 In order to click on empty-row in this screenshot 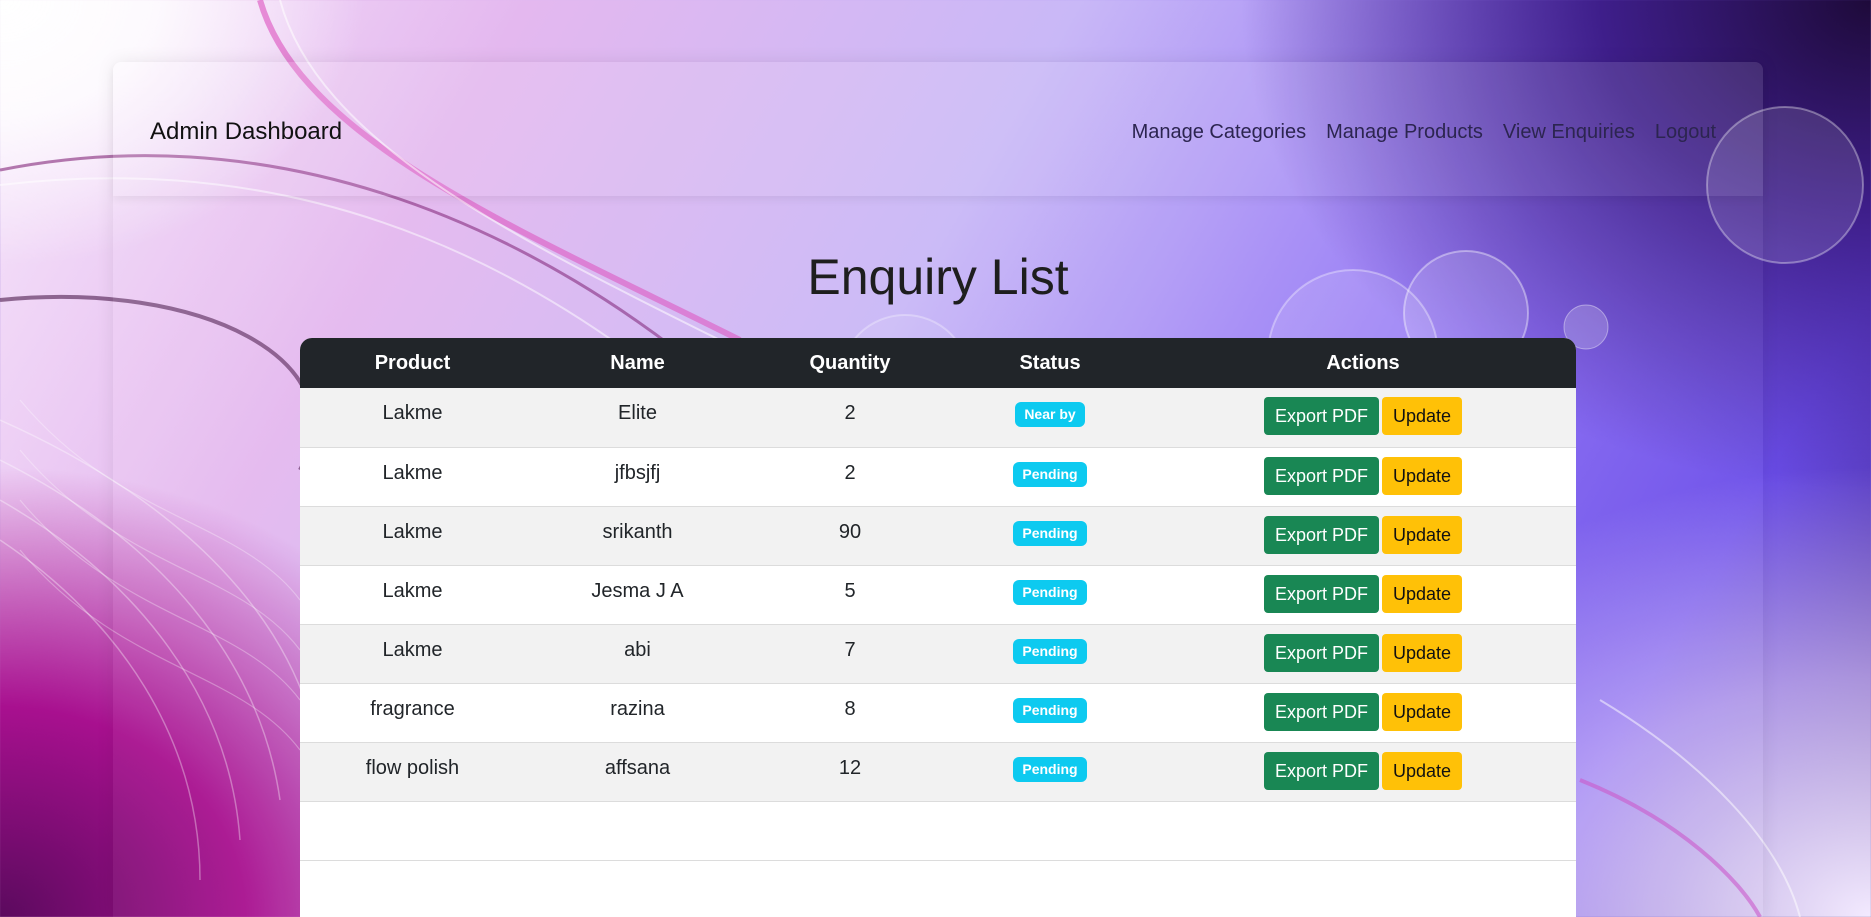, I will do `click(938, 830)`.